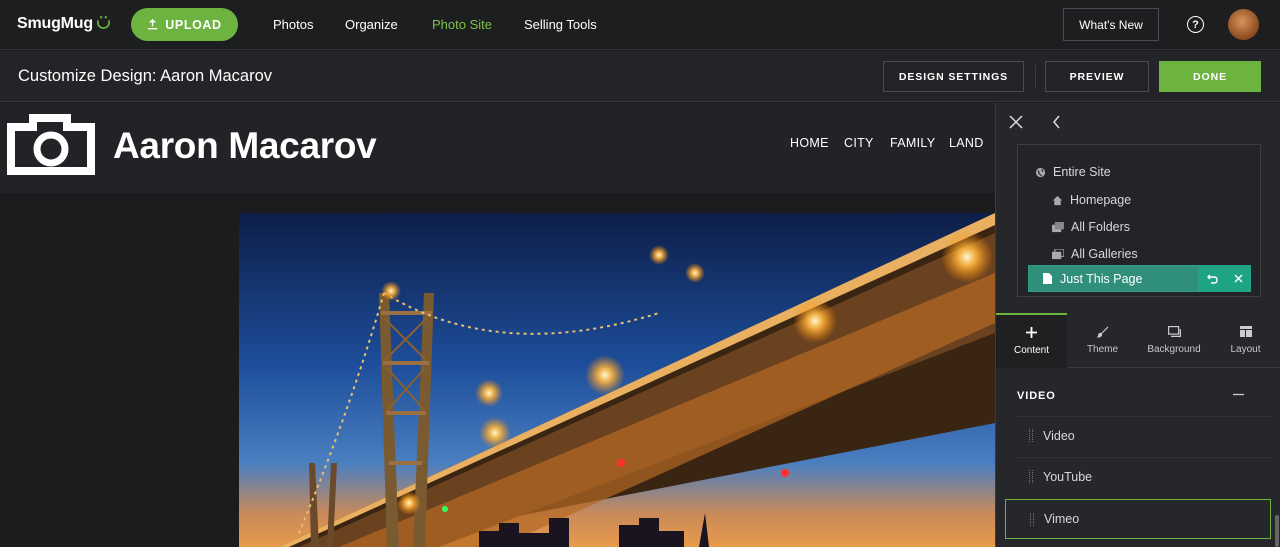  What do you see at coordinates (1036, 396) in the screenshot?
I see `section-title: VIDEO` at bounding box center [1036, 396].